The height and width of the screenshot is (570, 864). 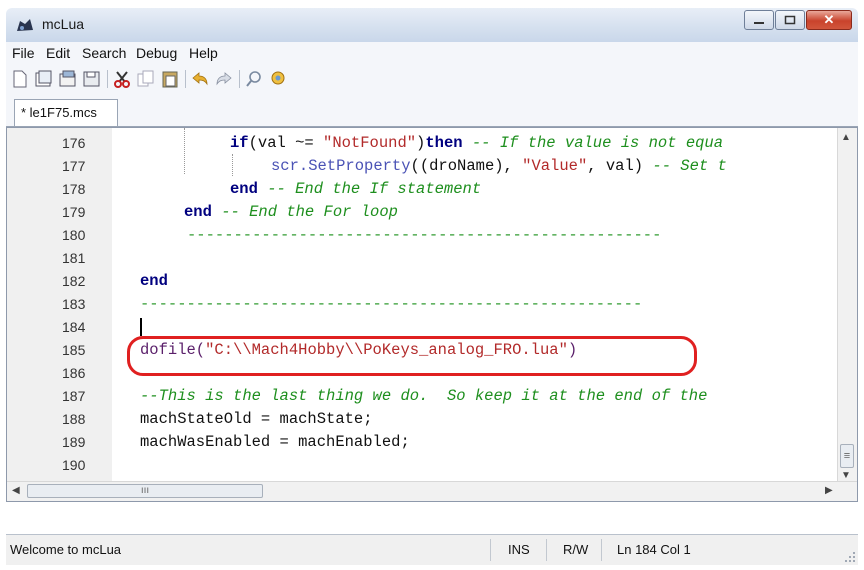 I want to click on find-icon, so click(x=253, y=79).